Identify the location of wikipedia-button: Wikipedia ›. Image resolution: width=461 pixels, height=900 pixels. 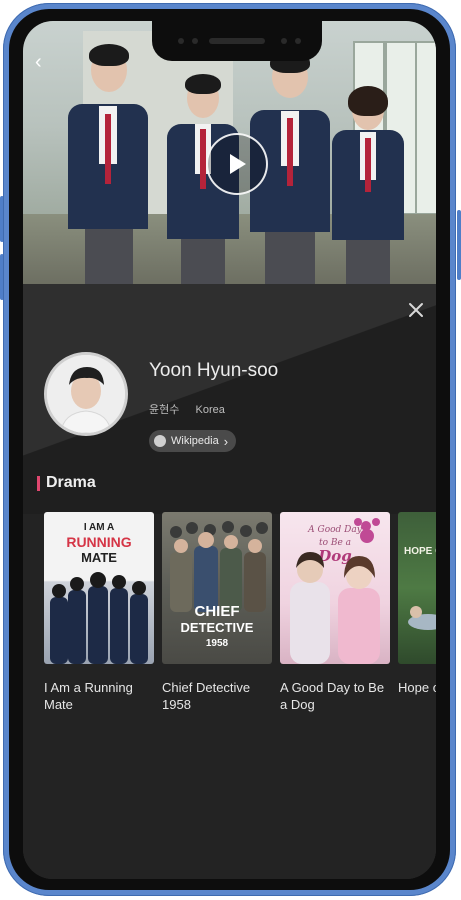
(193, 441).